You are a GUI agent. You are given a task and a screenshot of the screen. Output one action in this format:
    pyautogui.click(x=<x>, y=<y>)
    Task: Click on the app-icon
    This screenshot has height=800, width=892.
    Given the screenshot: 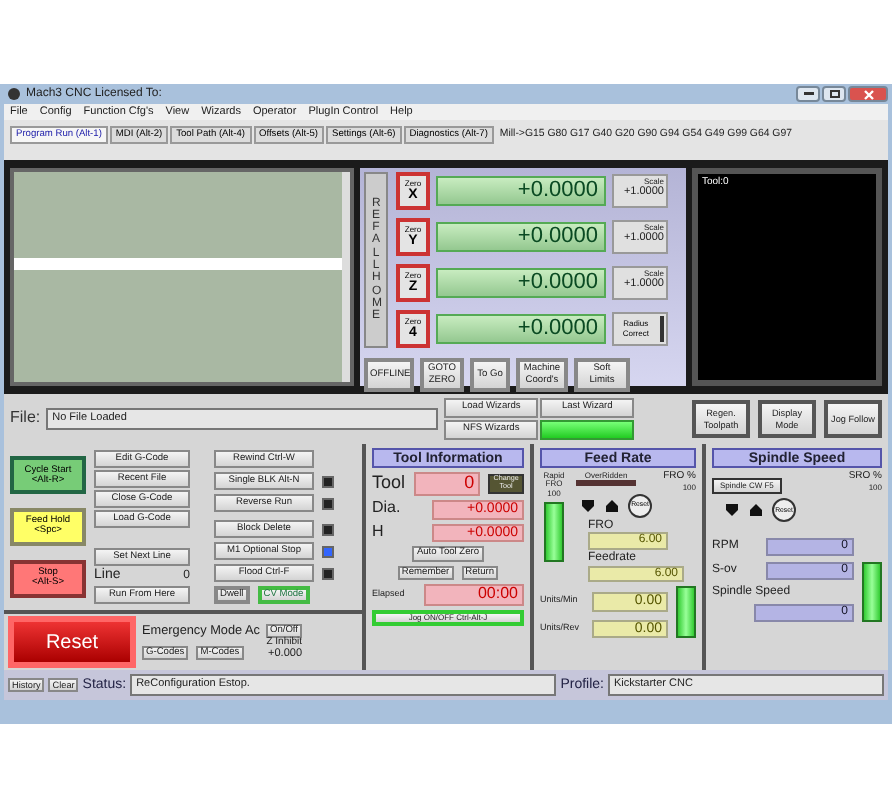 What is the action you would take?
    pyautogui.click(x=14, y=94)
    